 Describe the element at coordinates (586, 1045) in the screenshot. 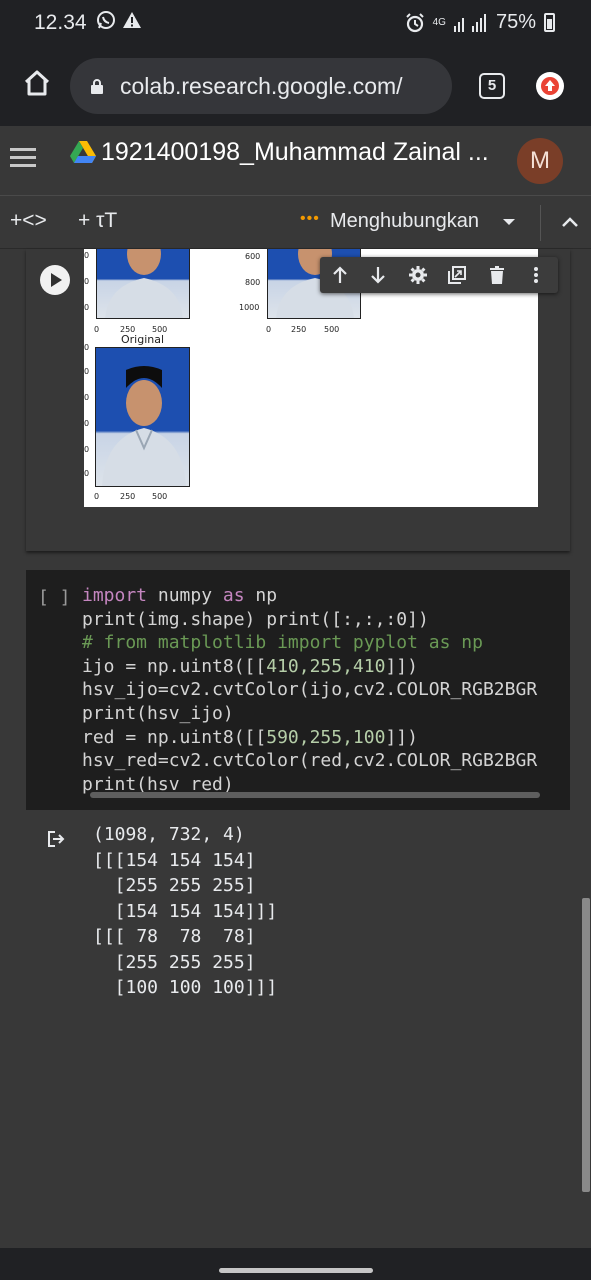

I see `vertical-scrollbar` at that location.